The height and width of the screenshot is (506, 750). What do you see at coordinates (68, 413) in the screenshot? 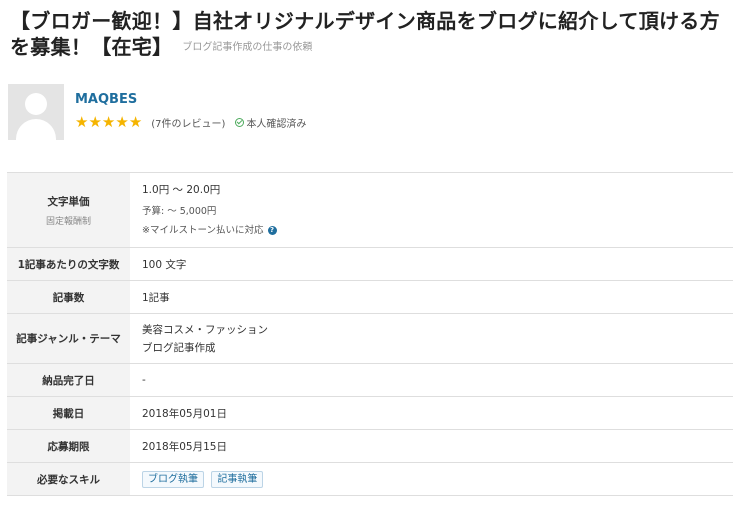
I see `posted-label: 掲載日` at bounding box center [68, 413].